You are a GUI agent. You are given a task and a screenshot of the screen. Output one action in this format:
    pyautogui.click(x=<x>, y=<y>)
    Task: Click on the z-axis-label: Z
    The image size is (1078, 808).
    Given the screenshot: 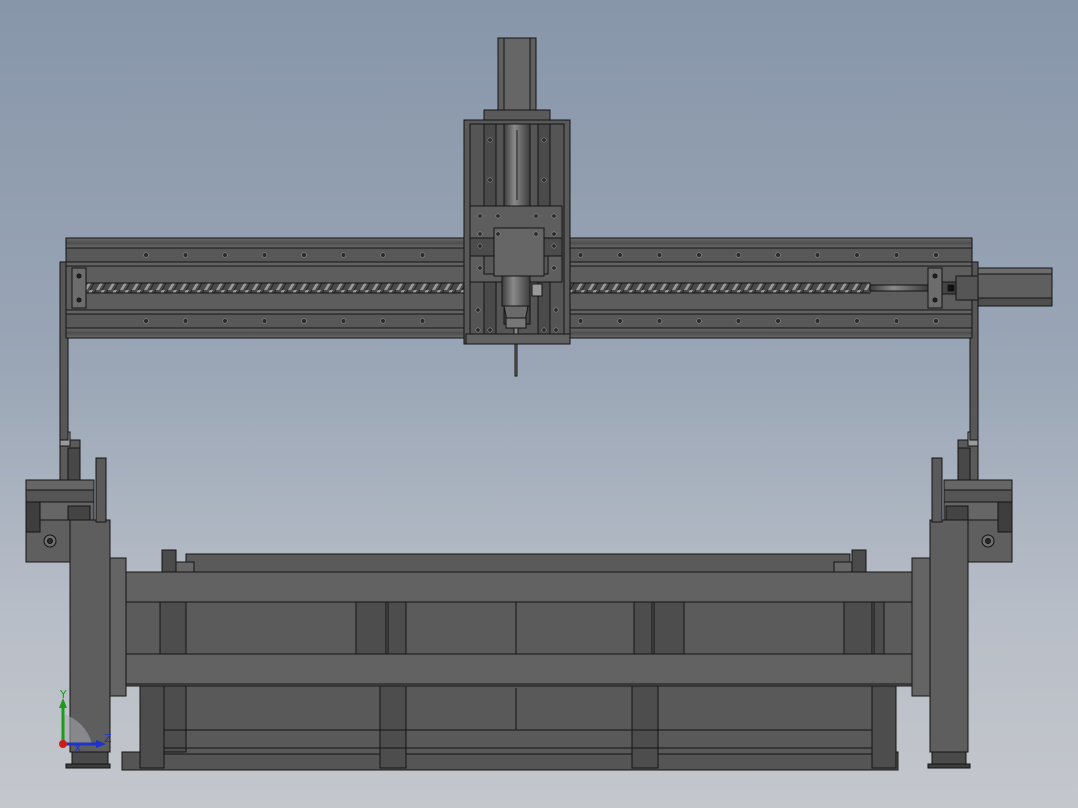 What is the action you would take?
    pyautogui.click(x=108, y=738)
    